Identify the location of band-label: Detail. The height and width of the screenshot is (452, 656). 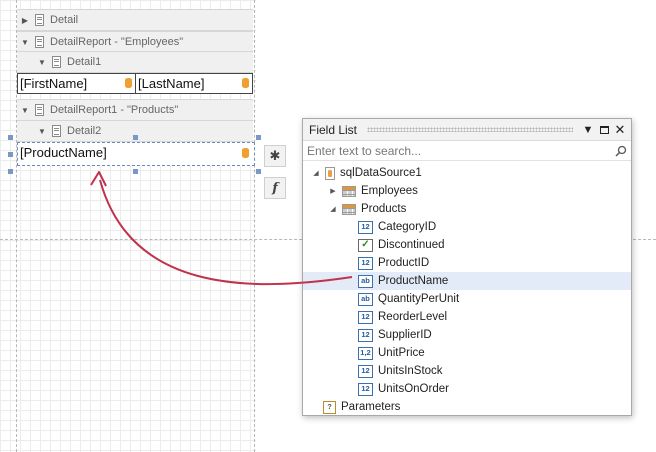
(64, 20).